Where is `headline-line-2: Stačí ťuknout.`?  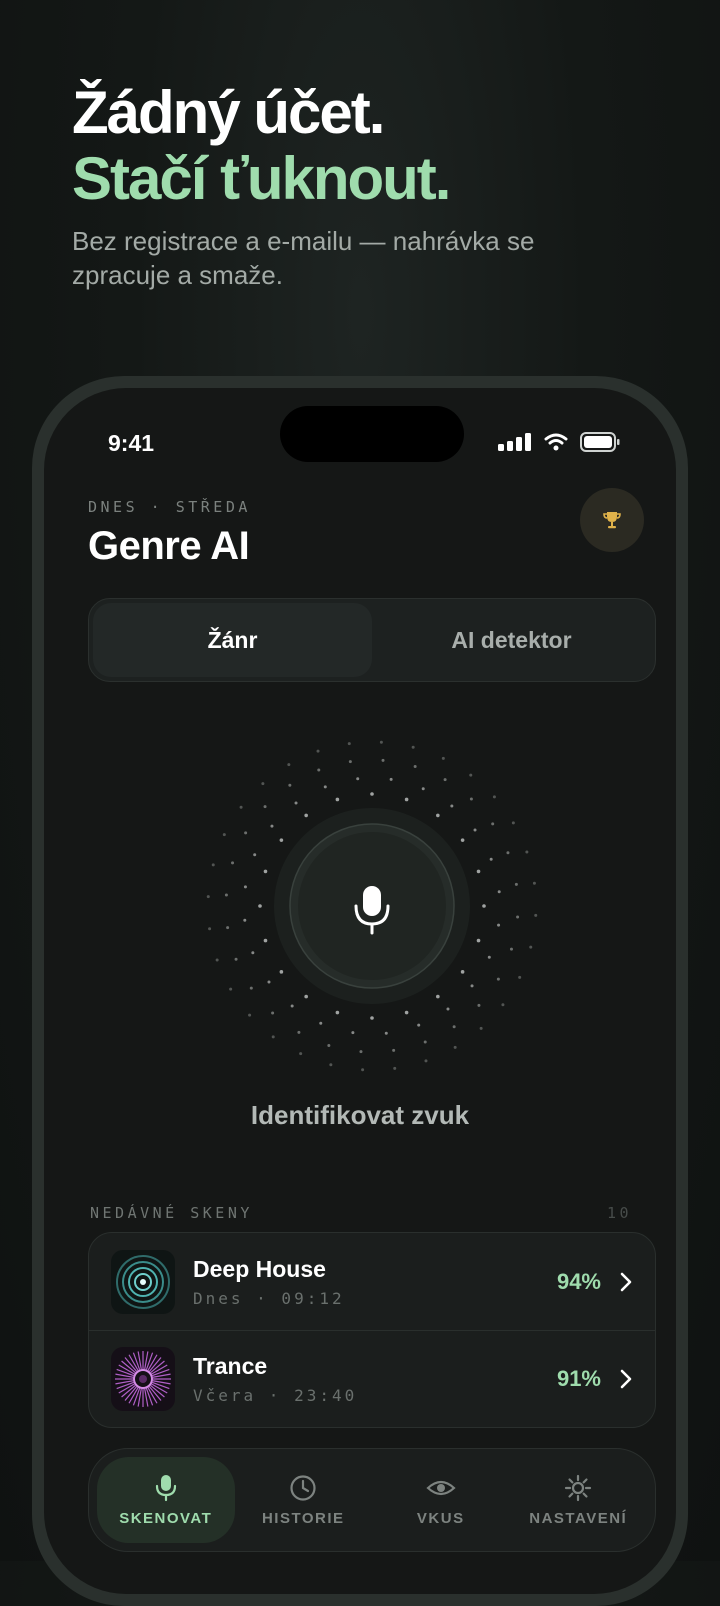 headline-line-2: Stačí ťuknout. is located at coordinates (261, 178).